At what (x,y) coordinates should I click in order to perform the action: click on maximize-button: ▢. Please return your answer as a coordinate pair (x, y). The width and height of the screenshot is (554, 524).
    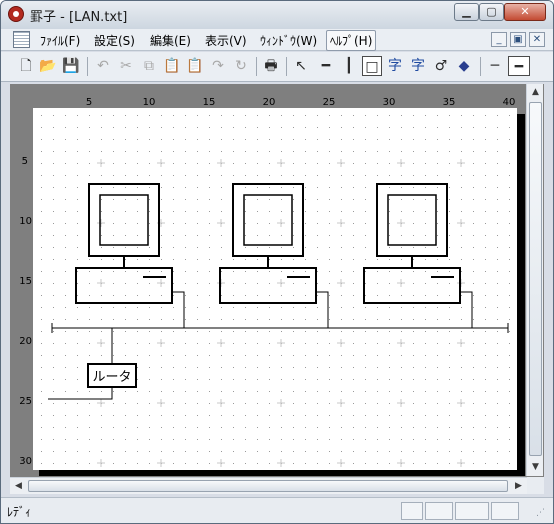
    Looking at the image, I should click on (491, 12).